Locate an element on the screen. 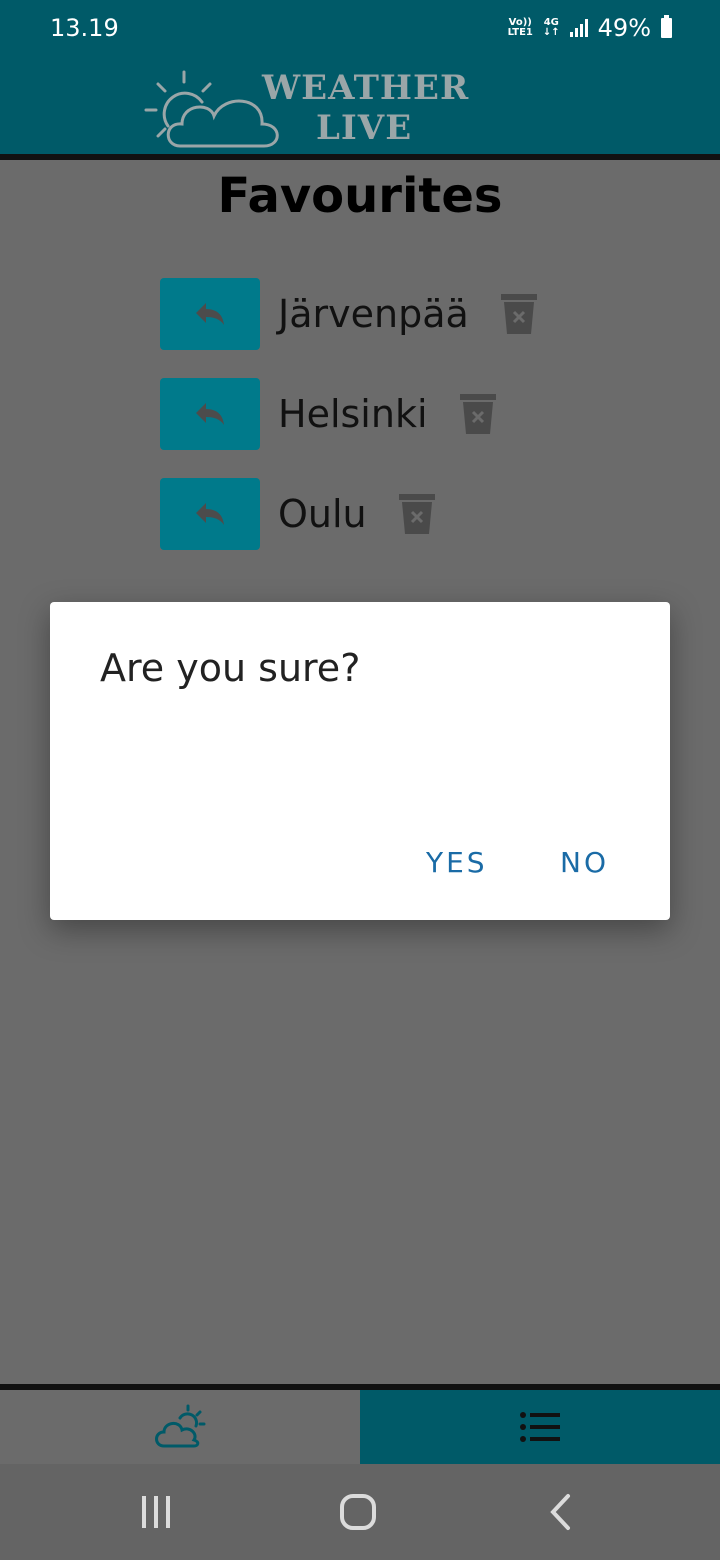 This screenshot has height=1560, width=720. home-icon is located at coordinates (358, 1512).